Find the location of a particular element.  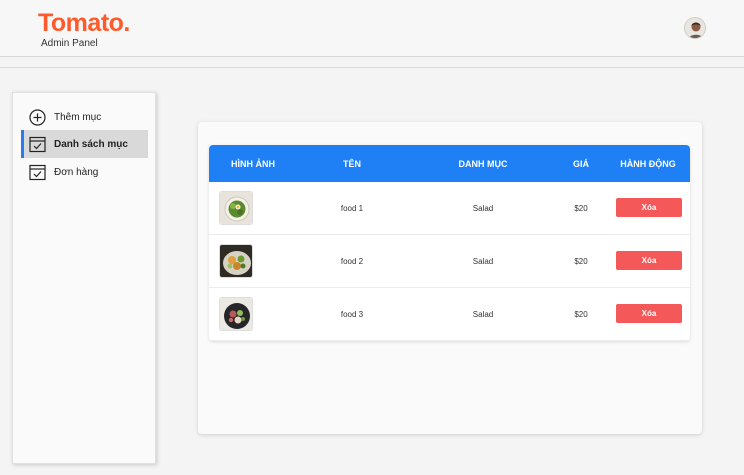

header-divider is located at coordinates (372, 67).